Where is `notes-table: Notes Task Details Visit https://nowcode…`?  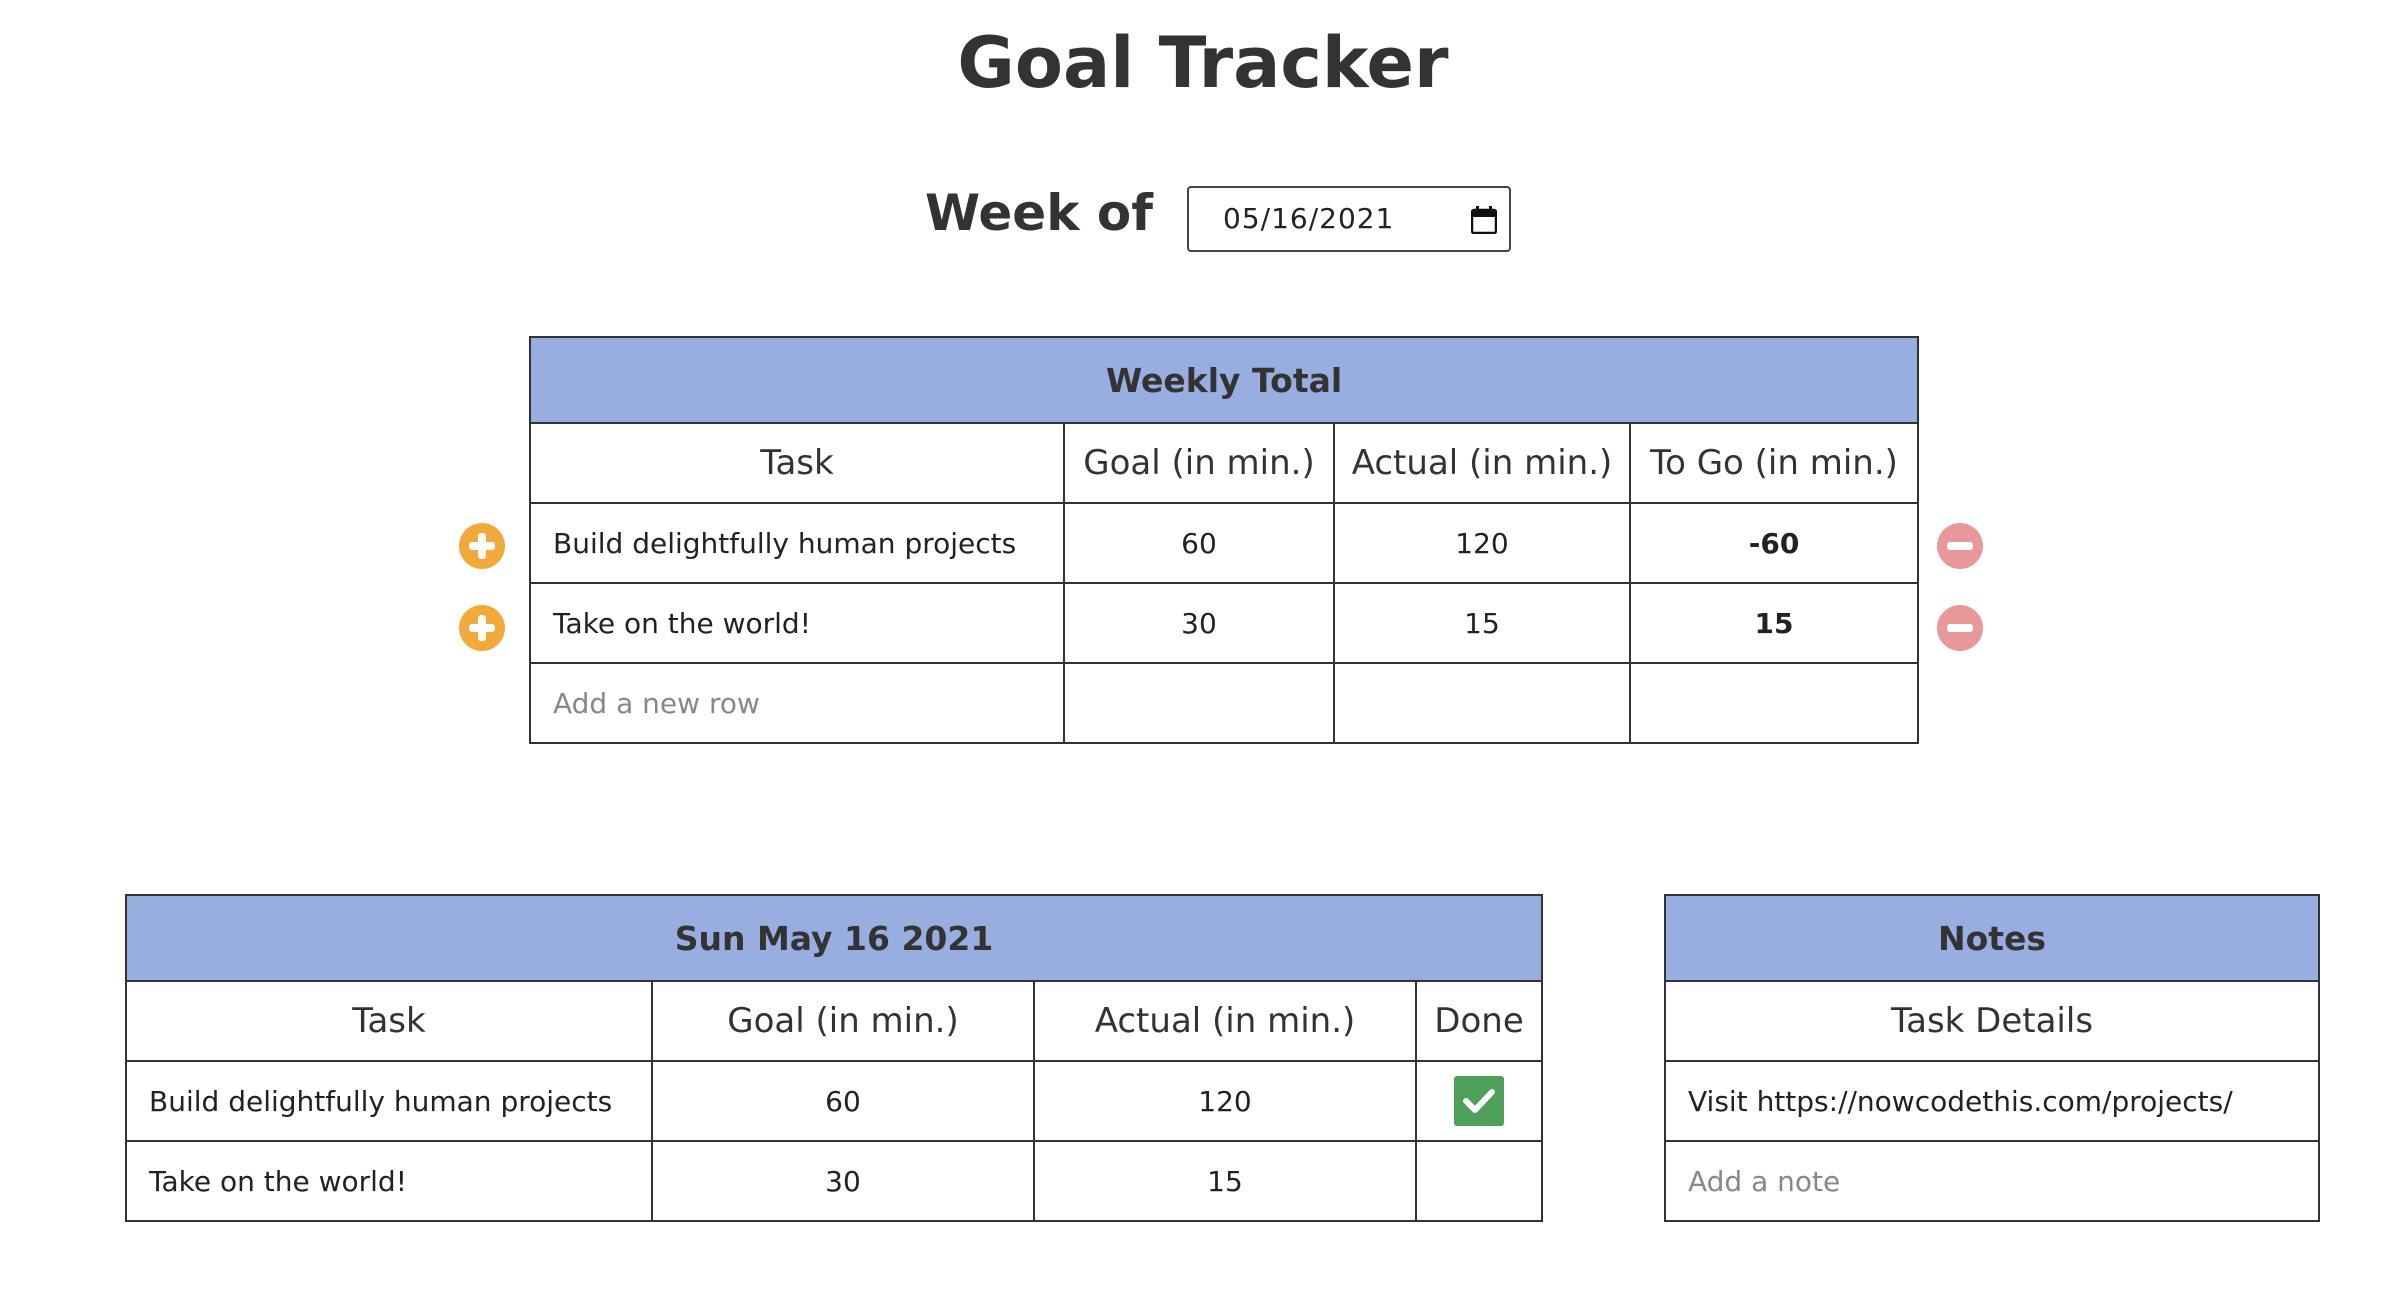
notes-table: Notes Task Details Visit https://nowcode… is located at coordinates (1992, 1058).